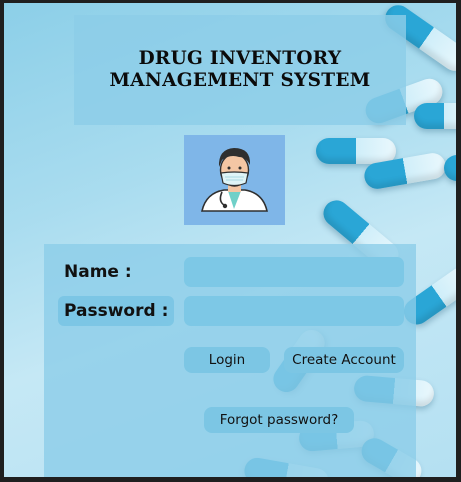 The width and height of the screenshot is (461, 482). I want to click on doctor-avatar-icon, so click(234, 180).